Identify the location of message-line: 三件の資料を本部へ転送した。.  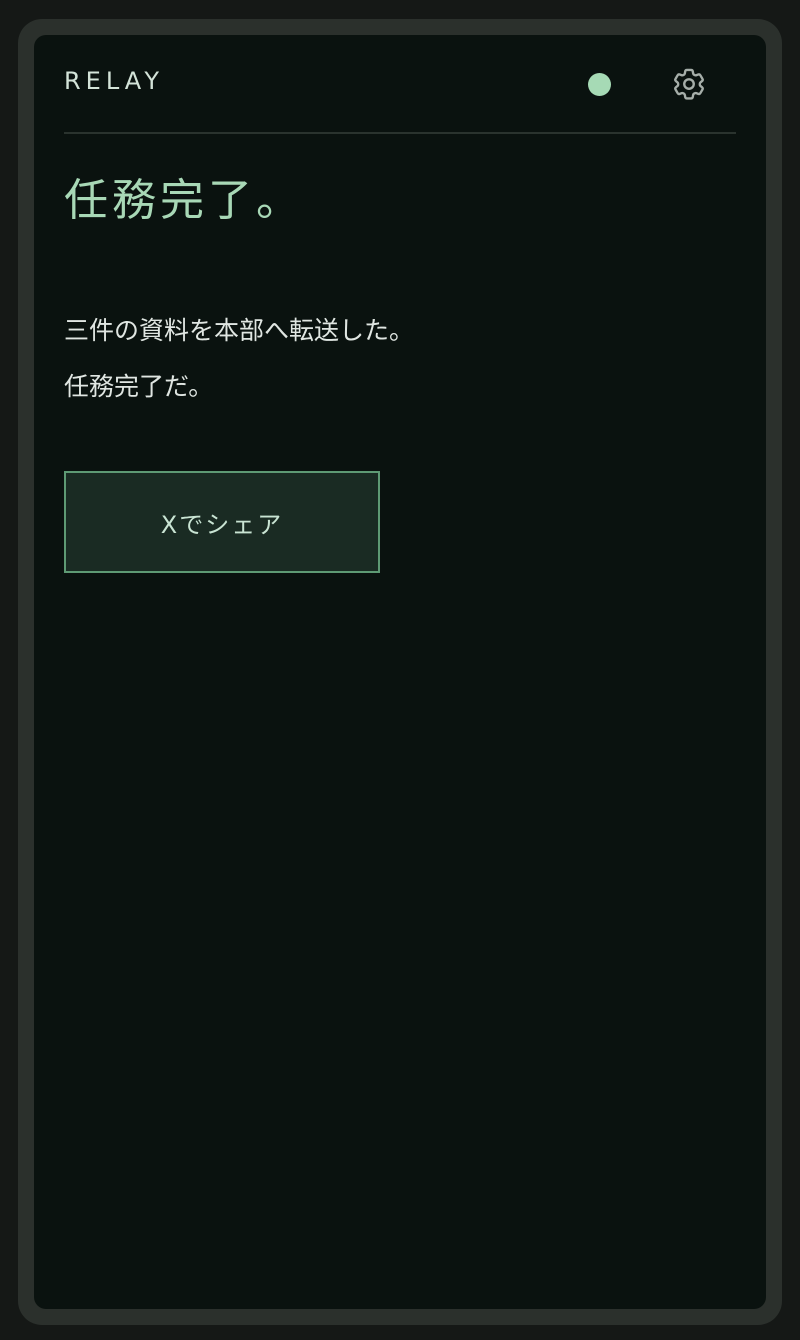
(239, 330).